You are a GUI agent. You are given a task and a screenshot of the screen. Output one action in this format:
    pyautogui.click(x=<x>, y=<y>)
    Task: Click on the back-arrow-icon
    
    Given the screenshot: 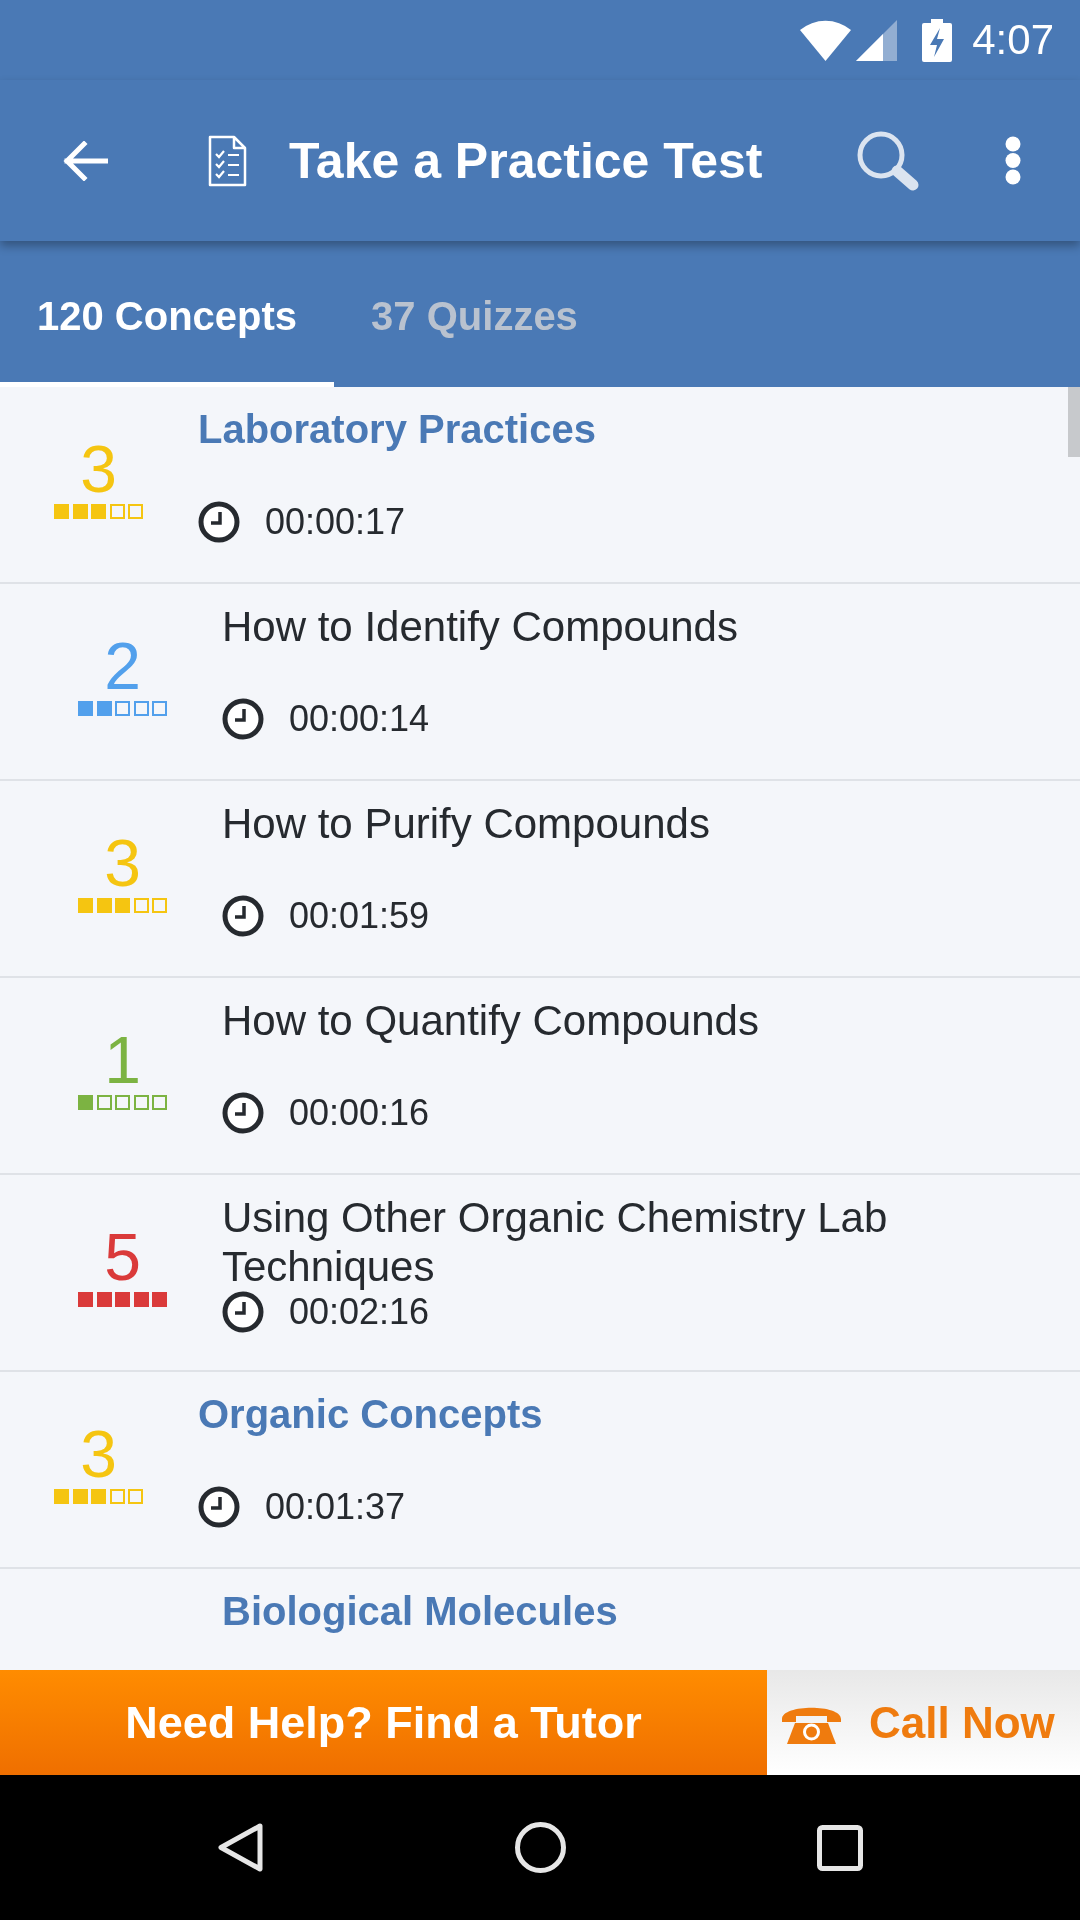 What is the action you would take?
    pyautogui.click(x=84, y=160)
    